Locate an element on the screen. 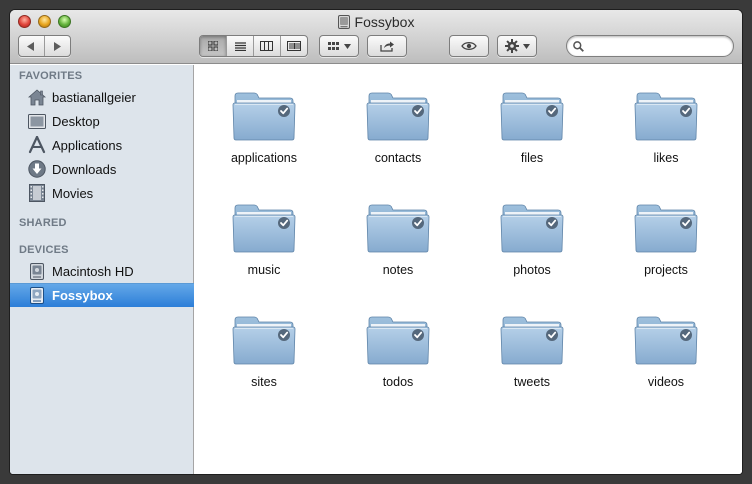 This screenshot has width=752, height=484. gear-icon is located at coordinates (511, 46).